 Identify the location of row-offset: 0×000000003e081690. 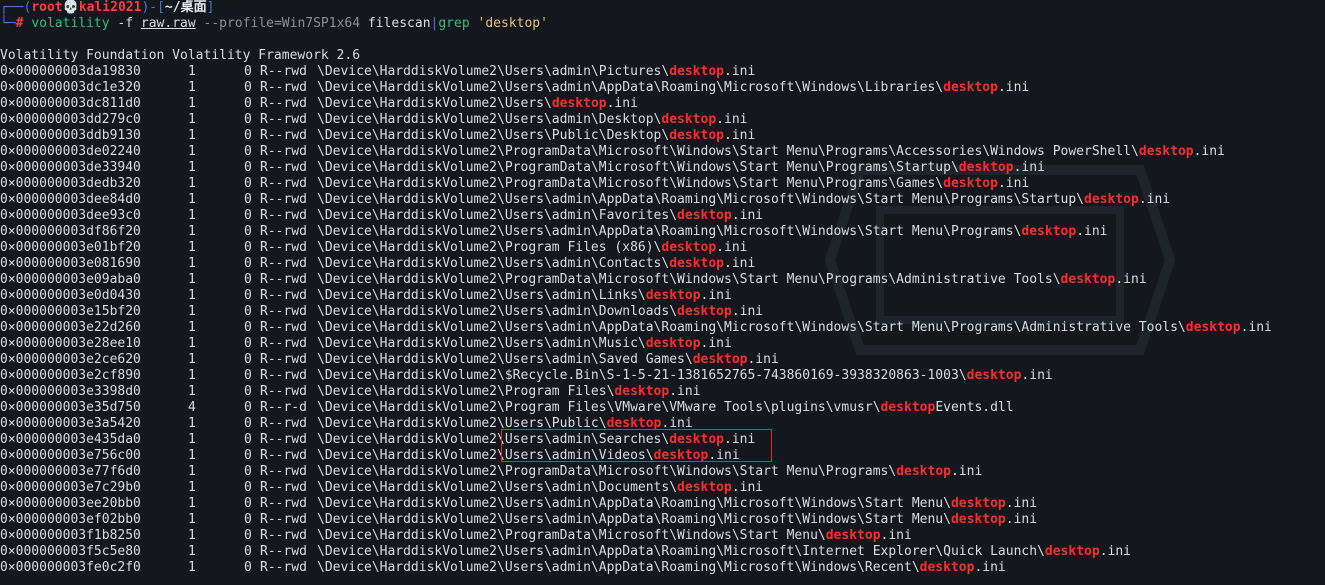
(70, 263).